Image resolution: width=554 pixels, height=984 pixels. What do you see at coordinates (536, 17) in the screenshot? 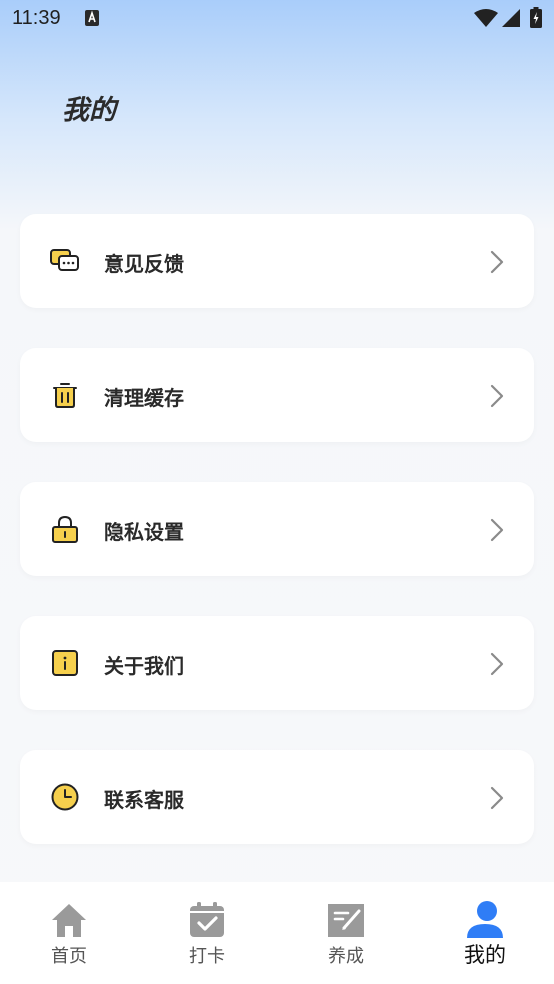
I see `battery-charging-icon` at bounding box center [536, 17].